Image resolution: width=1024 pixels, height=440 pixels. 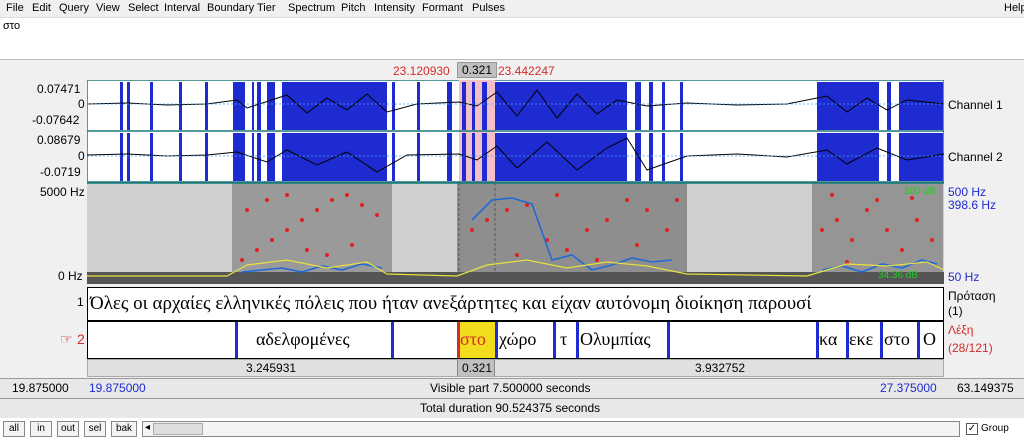 I want to click on menu-select: Select, so click(x=143, y=8).